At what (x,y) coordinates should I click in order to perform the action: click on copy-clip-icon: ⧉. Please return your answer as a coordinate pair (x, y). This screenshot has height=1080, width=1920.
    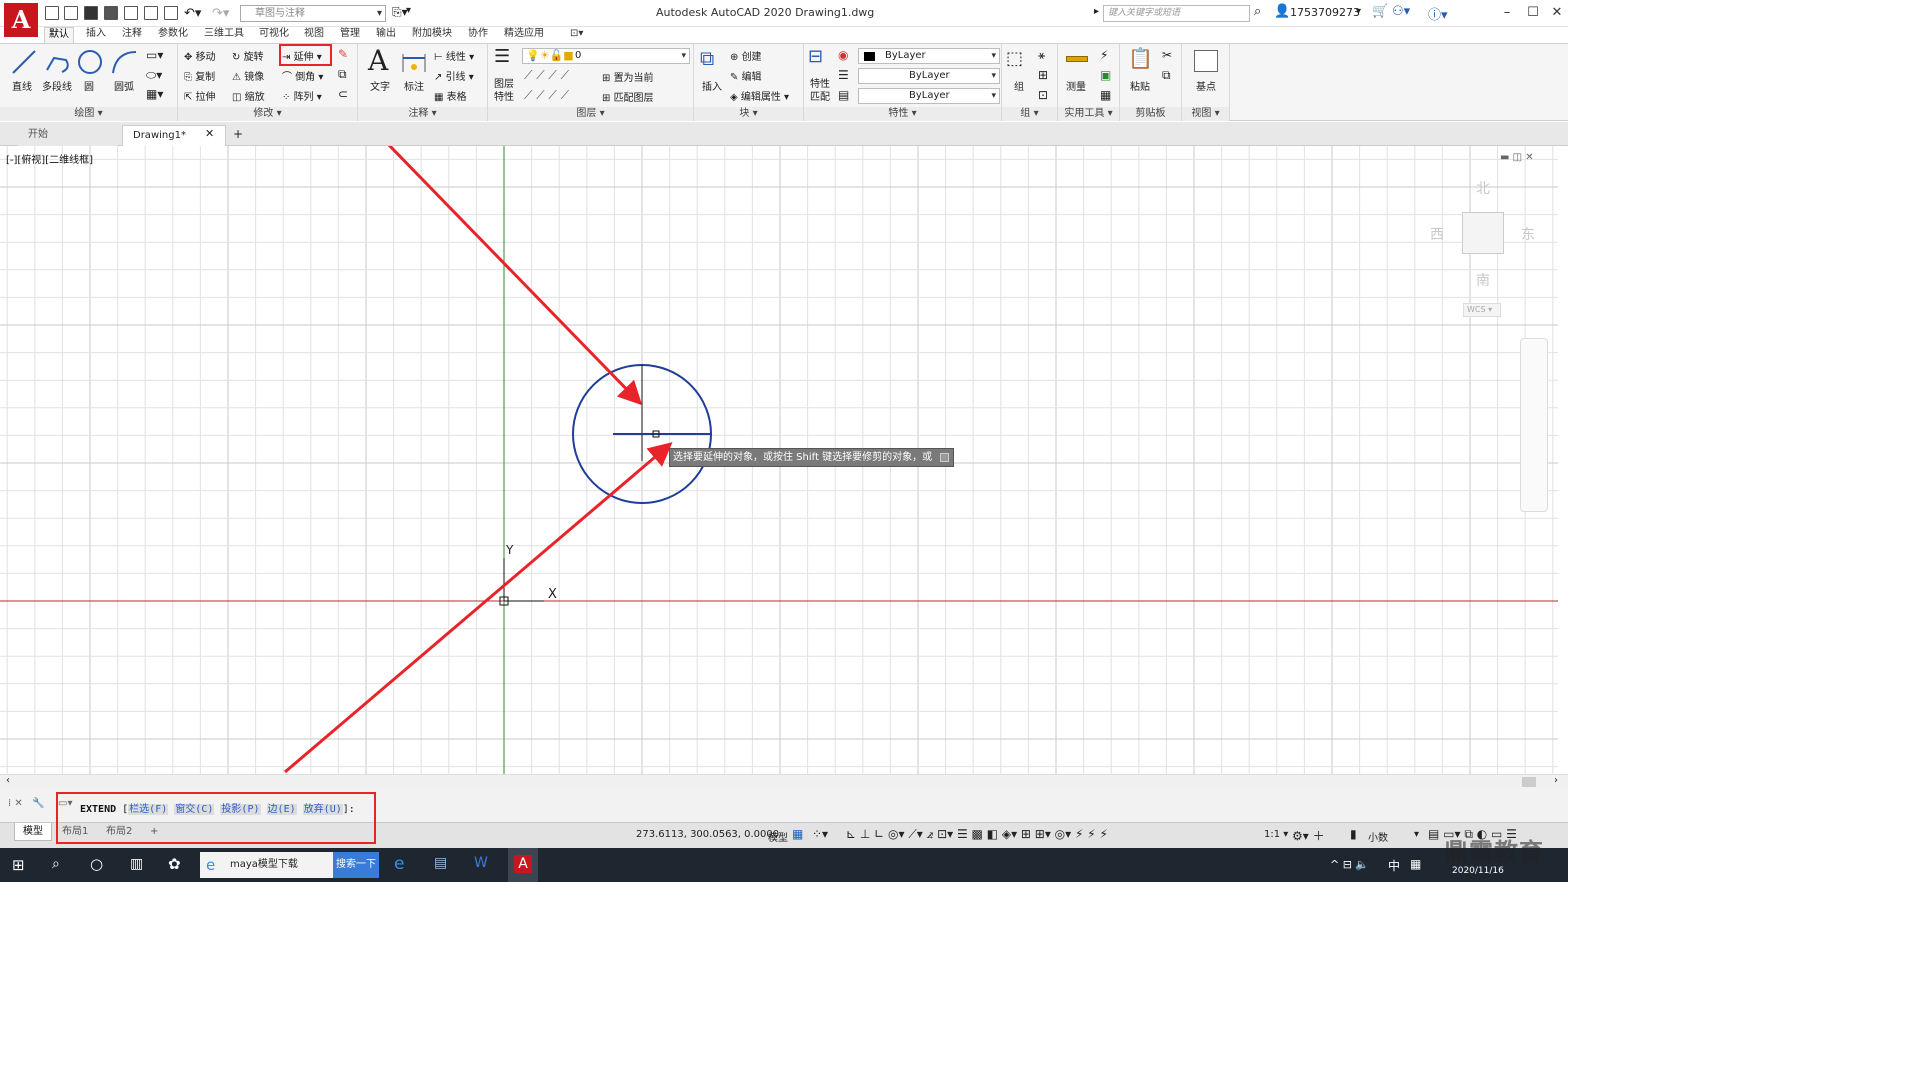
    Looking at the image, I should click on (1166, 75).